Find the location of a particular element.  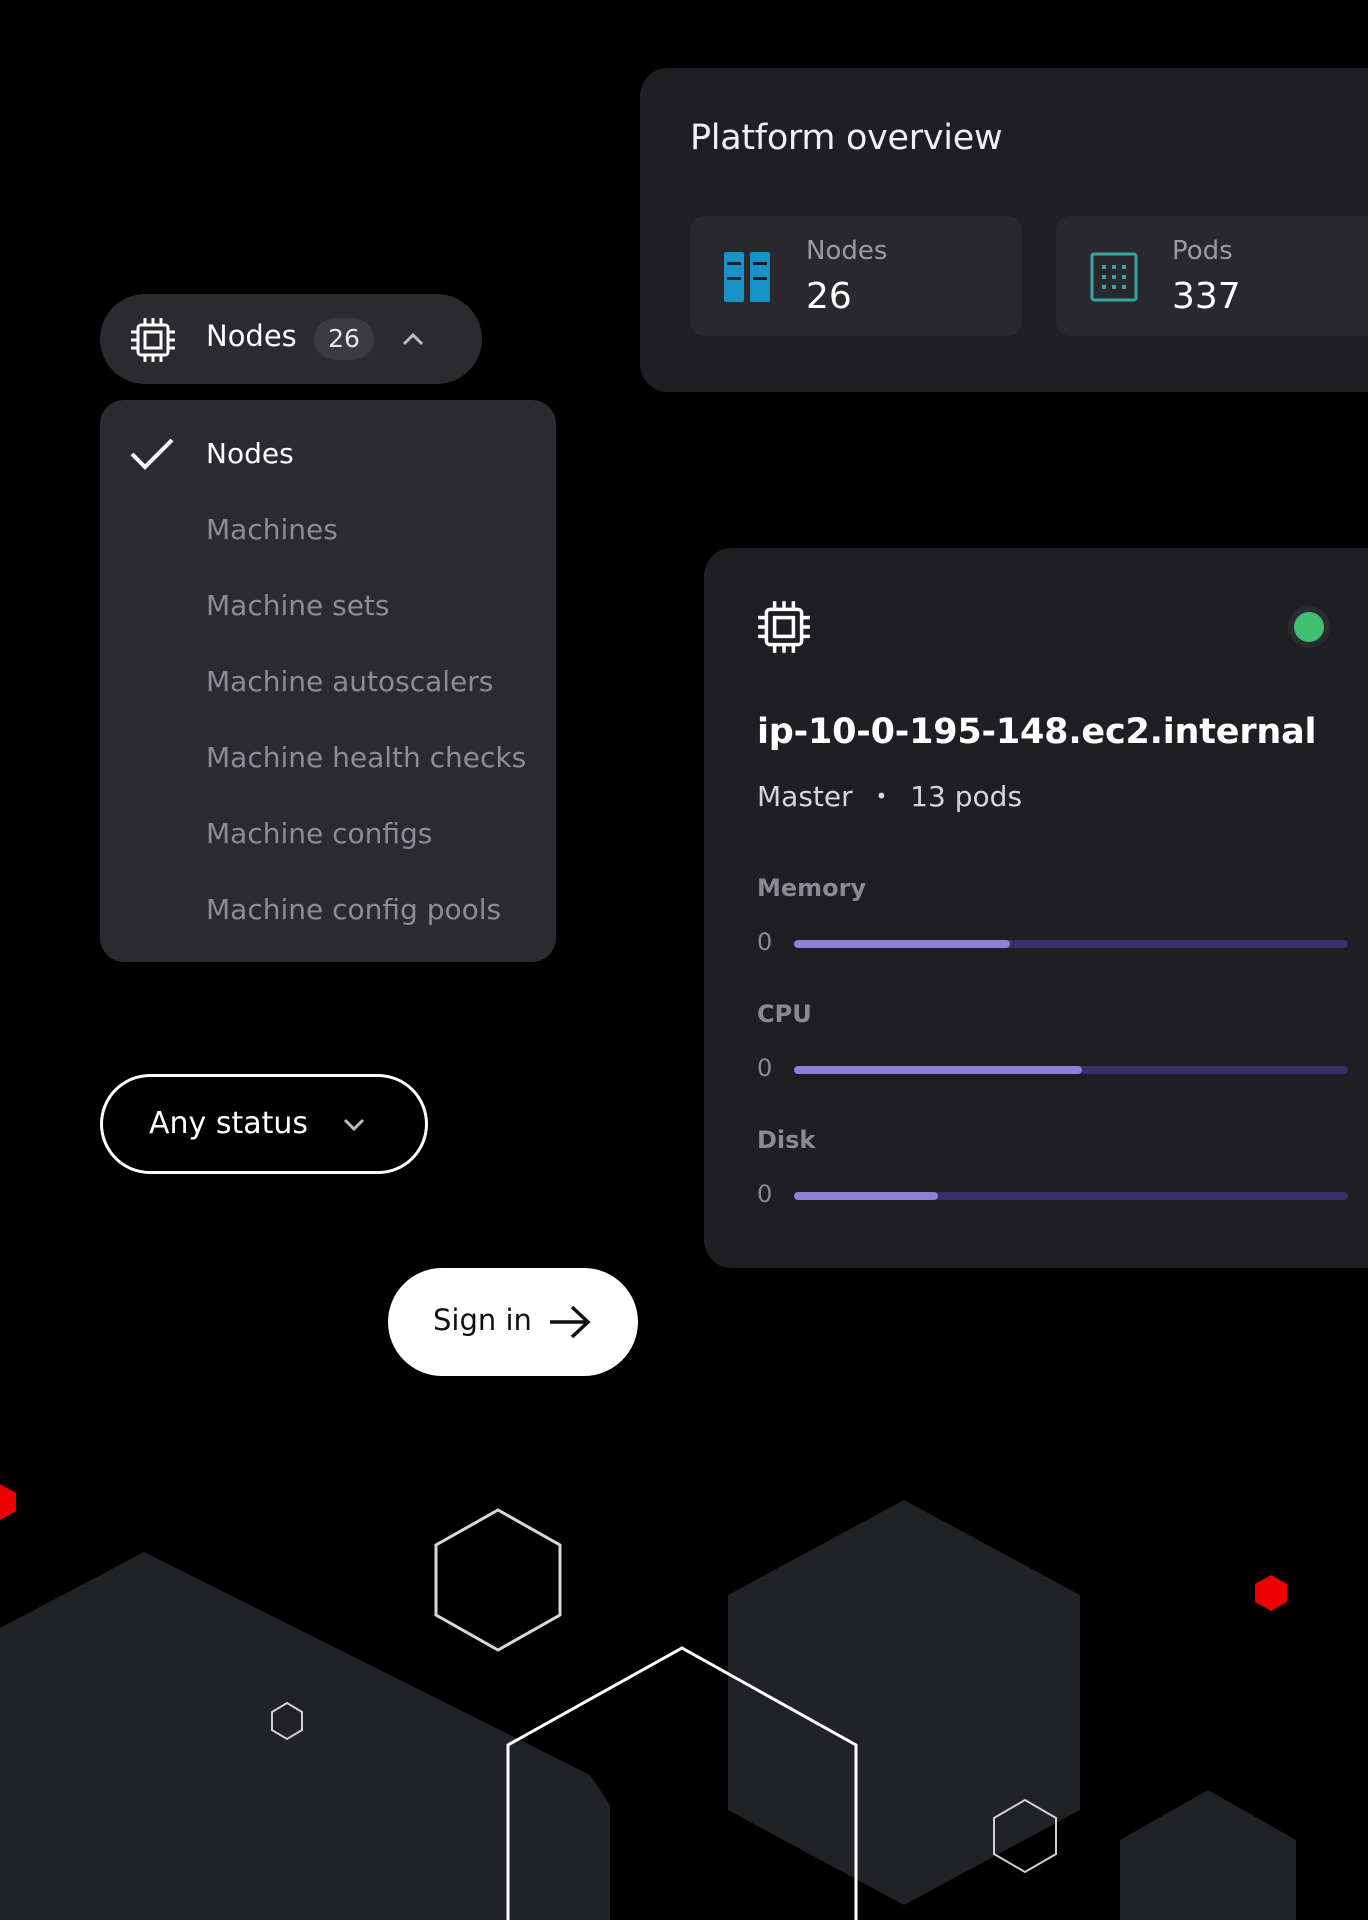

sign-in-label: Sign in is located at coordinates (482, 1320).